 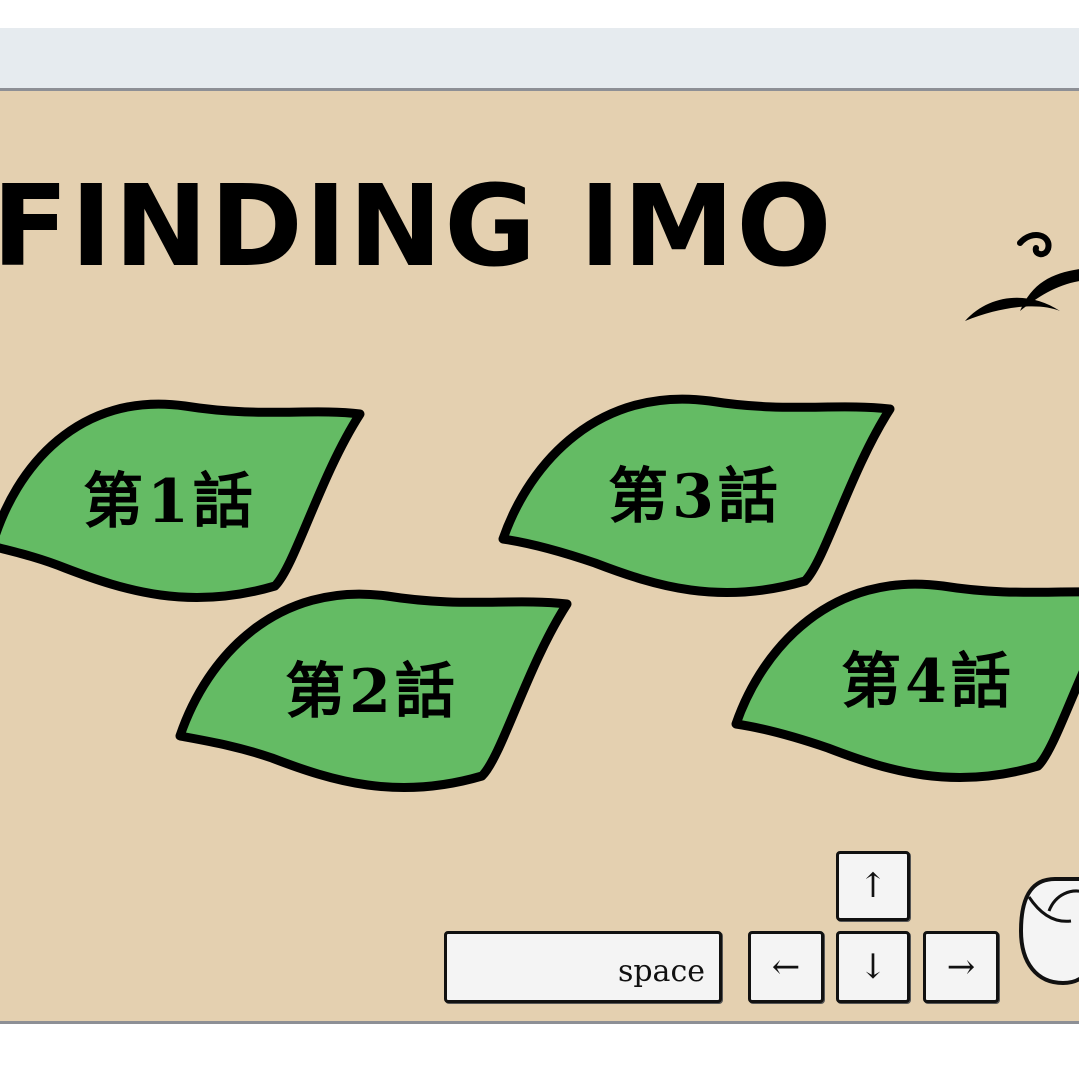 I want to click on episode-4-label: 第4話, so click(x=928, y=681).